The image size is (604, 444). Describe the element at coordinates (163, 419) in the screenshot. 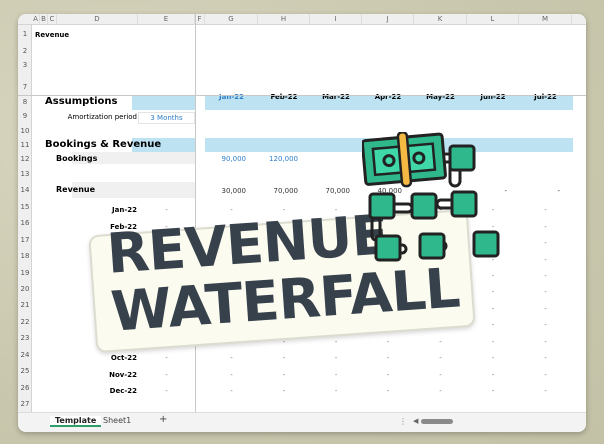

I see `add-sheet-button: +` at that location.